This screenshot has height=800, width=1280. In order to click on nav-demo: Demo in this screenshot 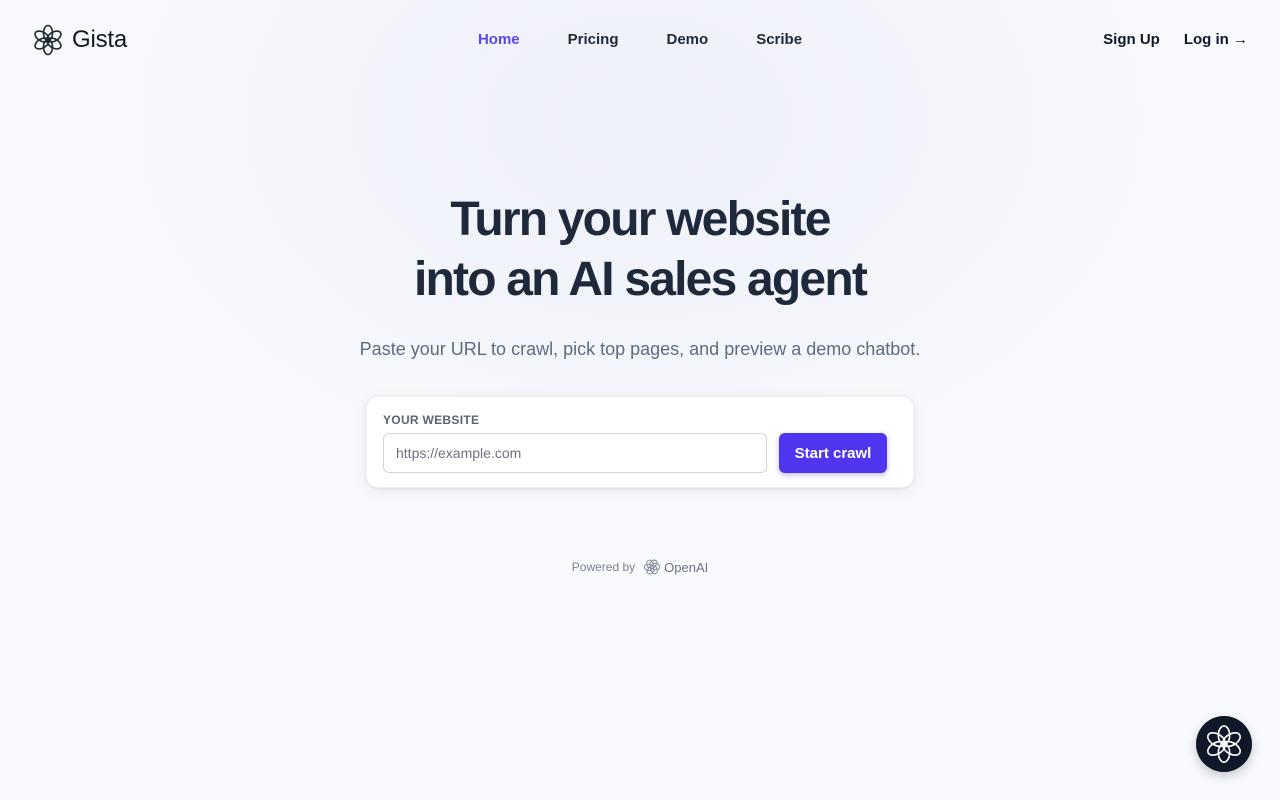, I will do `click(688, 40)`.